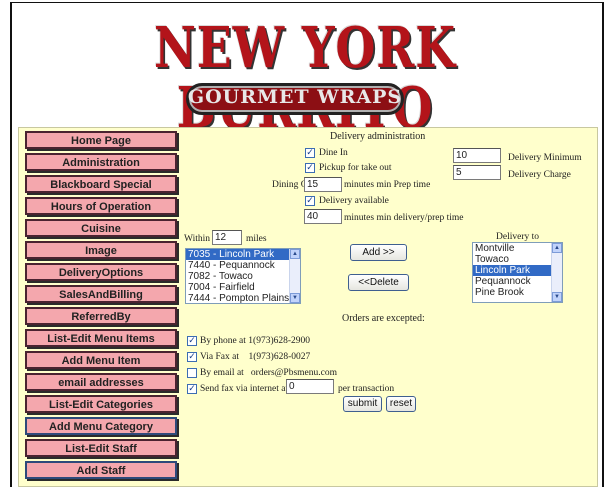 The width and height of the screenshot is (608, 487). What do you see at coordinates (295, 97) in the screenshot?
I see `logo-subtitle: GOURMET WRAPS` at bounding box center [295, 97].